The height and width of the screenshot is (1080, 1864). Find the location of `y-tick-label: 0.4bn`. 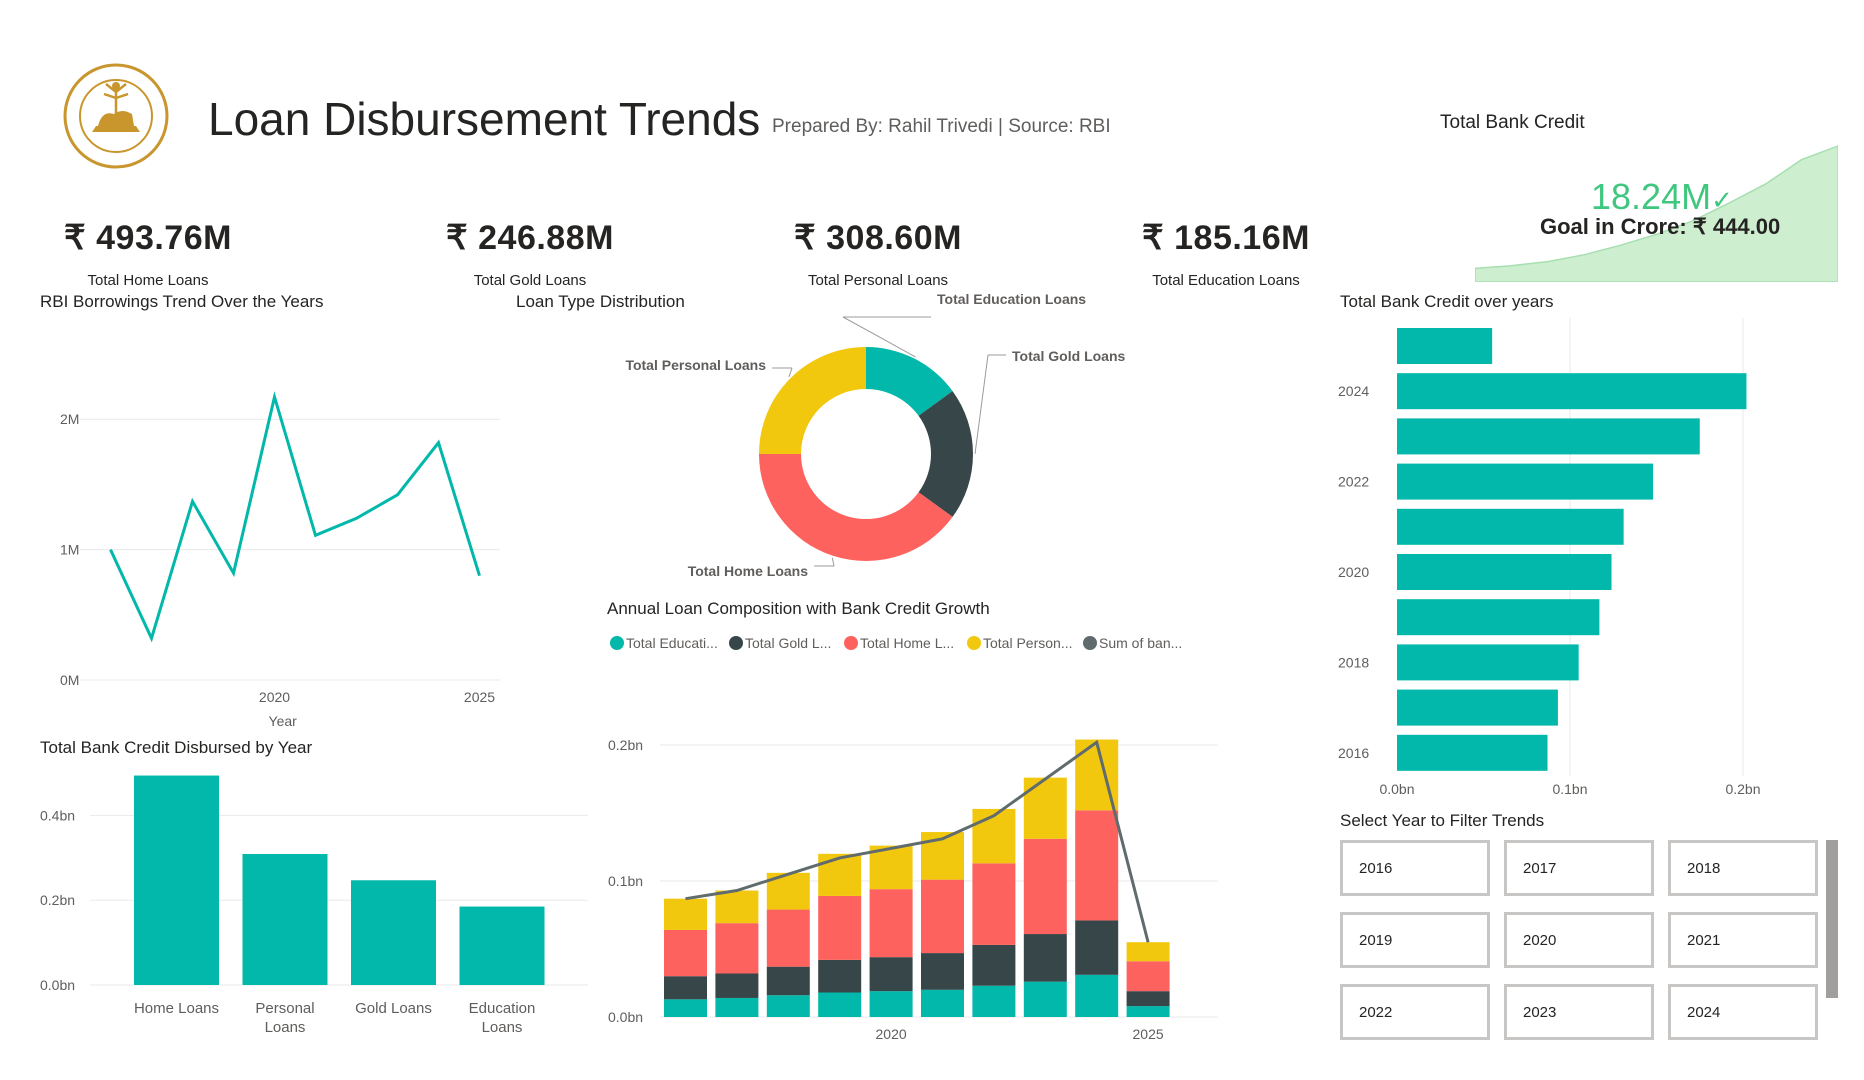

y-tick-label: 0.4bn is located at coordinates (57, 815).